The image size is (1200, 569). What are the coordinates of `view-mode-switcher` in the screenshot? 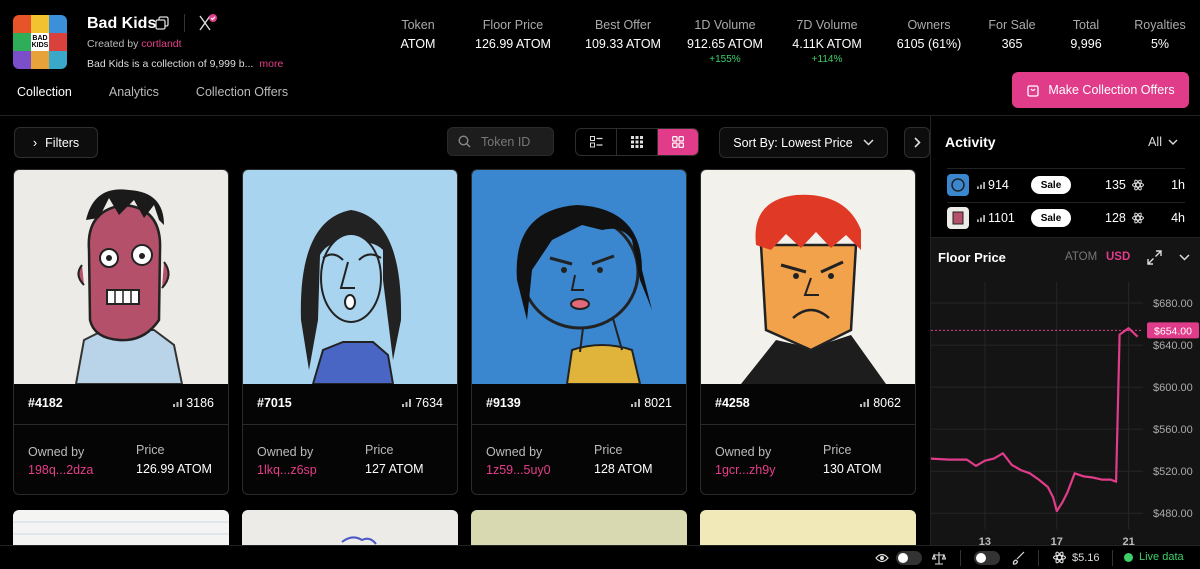 It's located at (637, 142).